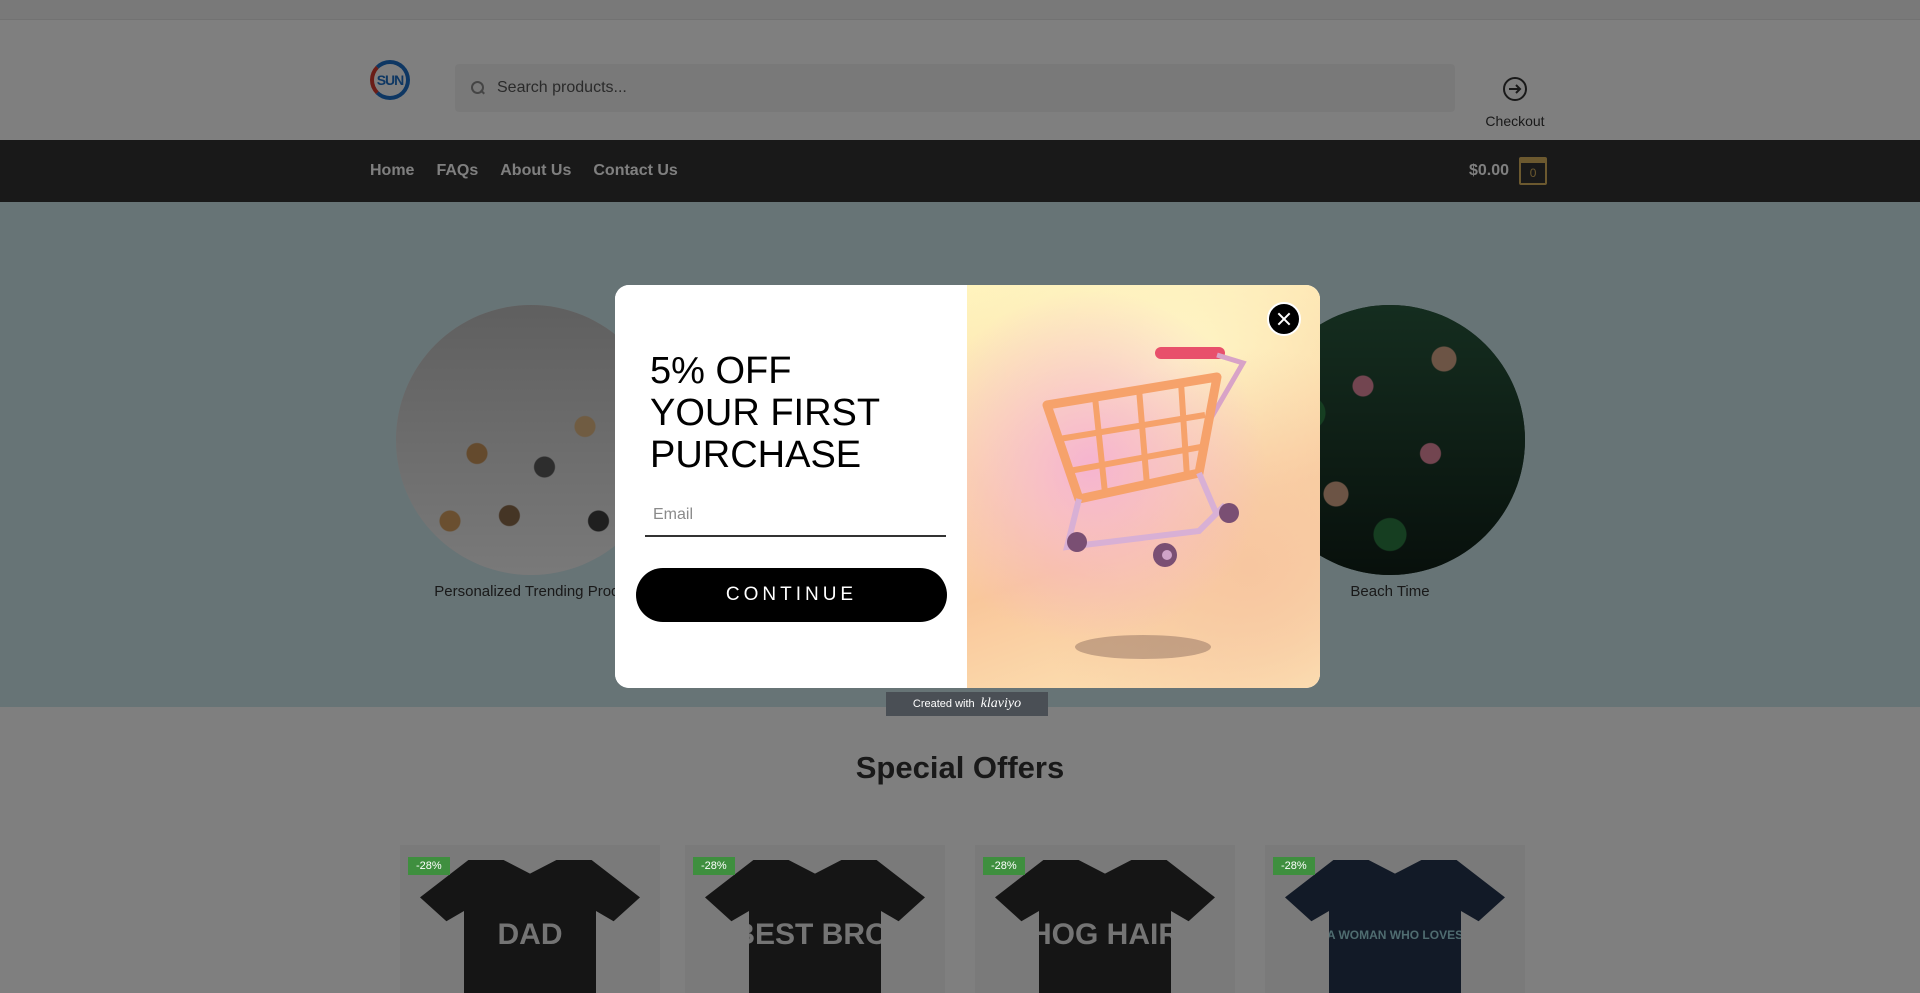  What do you see at coordinates (721, 371) in the screenshot?
I see `popup-heading-line-1: 5% OFF` at bounding box center [721, 371].